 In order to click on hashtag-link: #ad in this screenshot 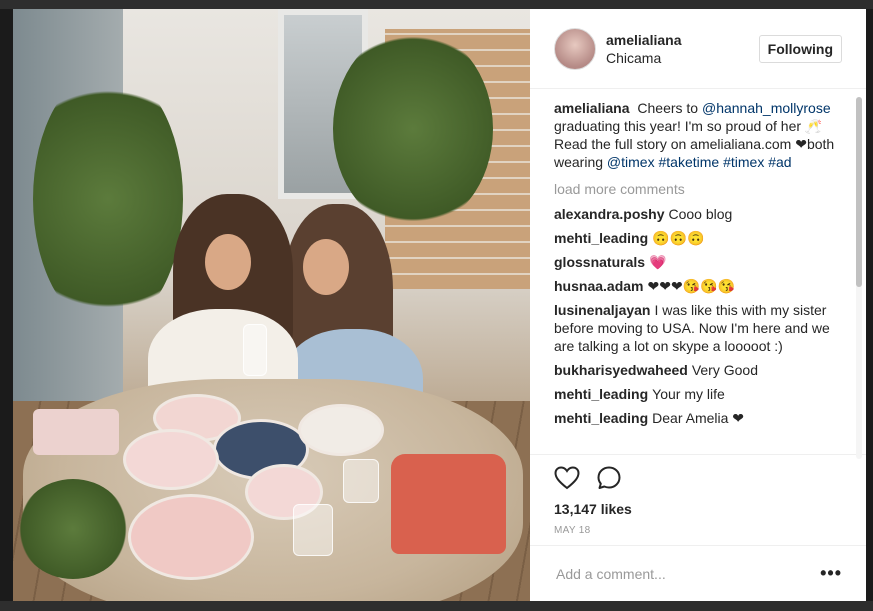, I will do `click(779, 162)`.